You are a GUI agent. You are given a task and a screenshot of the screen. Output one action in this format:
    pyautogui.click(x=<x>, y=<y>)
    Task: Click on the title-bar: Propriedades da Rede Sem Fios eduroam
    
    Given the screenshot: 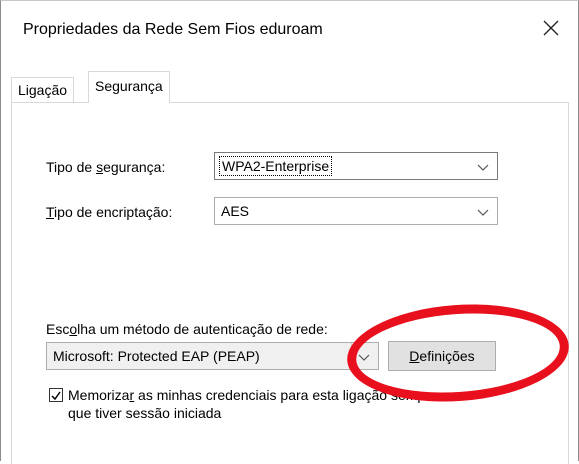 What is the action you would take?
    pyautogui.click(x=289, y=30)
    